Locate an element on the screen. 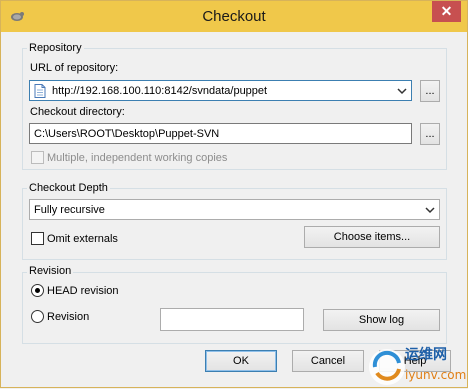 The height and width of the screenshot is (389, 468). head-revision-label: HEAD revision is located at coordinates (83, 291).